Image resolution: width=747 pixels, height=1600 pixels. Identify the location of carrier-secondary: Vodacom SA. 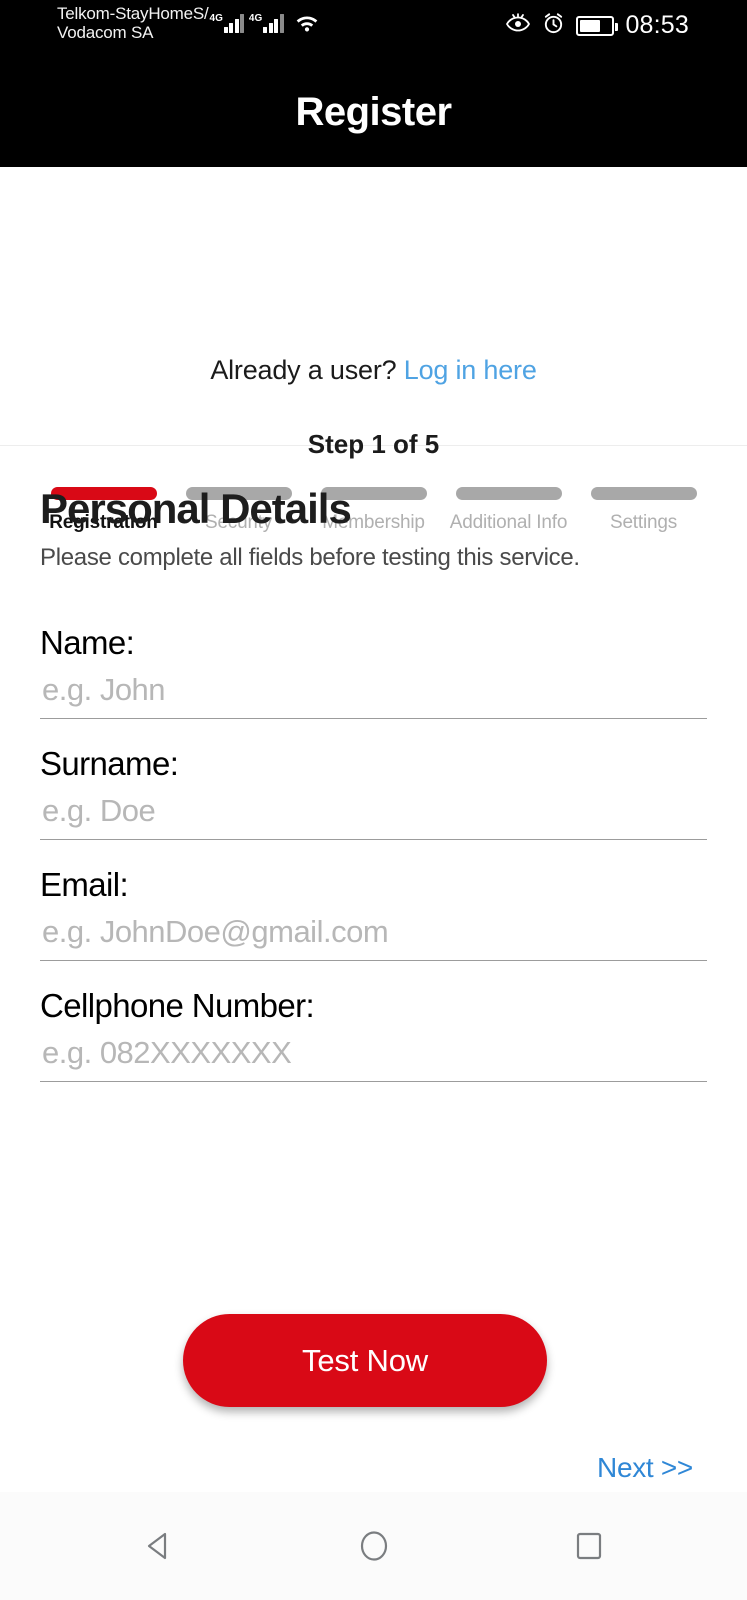
(105, 33).